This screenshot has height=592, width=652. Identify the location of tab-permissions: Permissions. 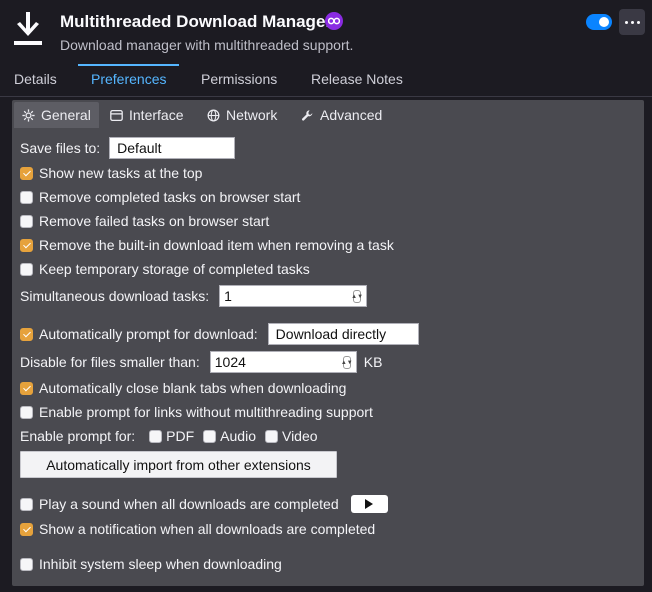
(239, 80).